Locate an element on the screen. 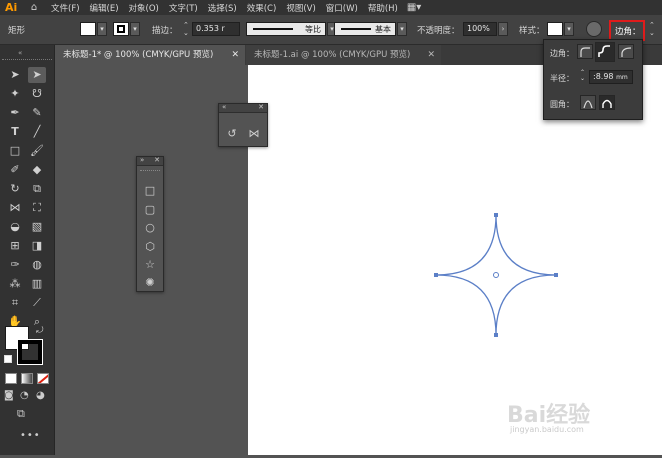 The height and width of the screenshot is (458, 662). panel-grip is located at coordinates (27, 60).